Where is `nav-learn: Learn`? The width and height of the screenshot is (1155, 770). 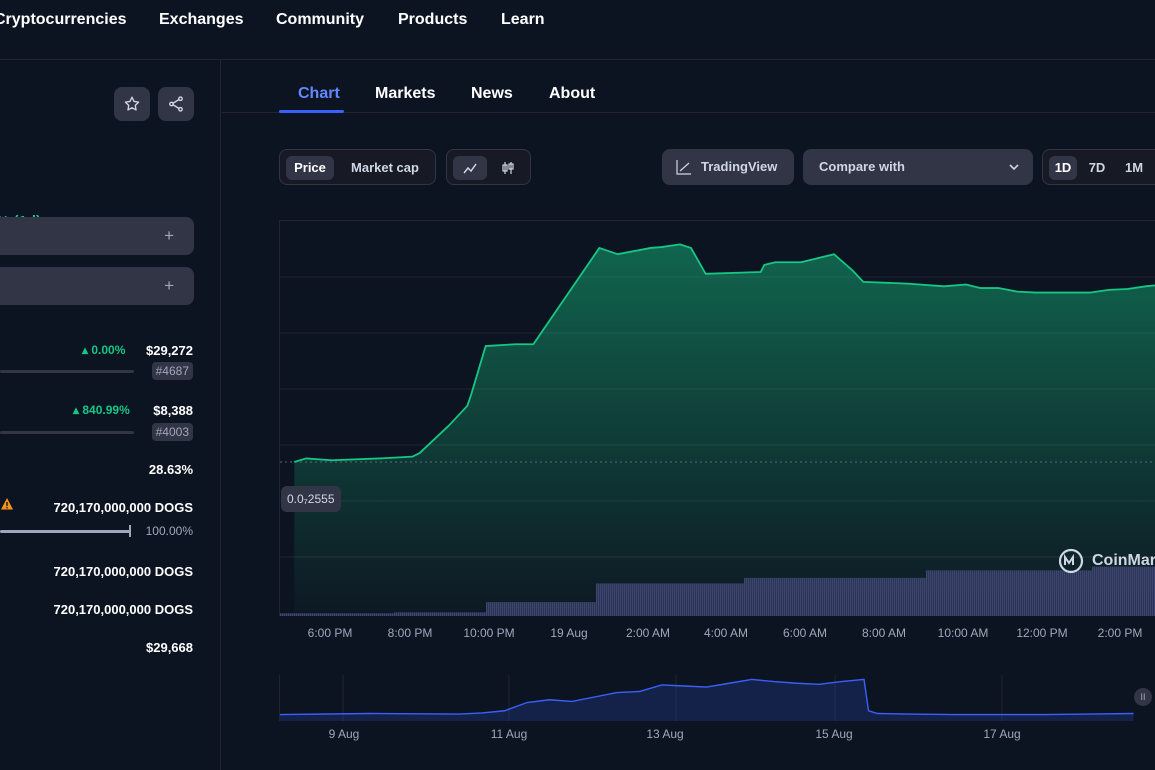
nav-learn: Learn is located at coordinates (523, 20).